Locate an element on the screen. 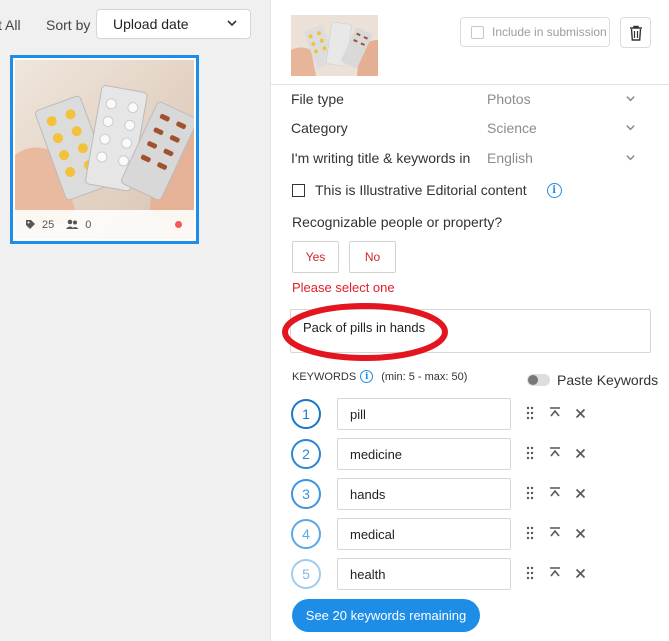 This screenshot has width=669, height=641. keyword-row: 5 health is located at coordinates (471, 574).